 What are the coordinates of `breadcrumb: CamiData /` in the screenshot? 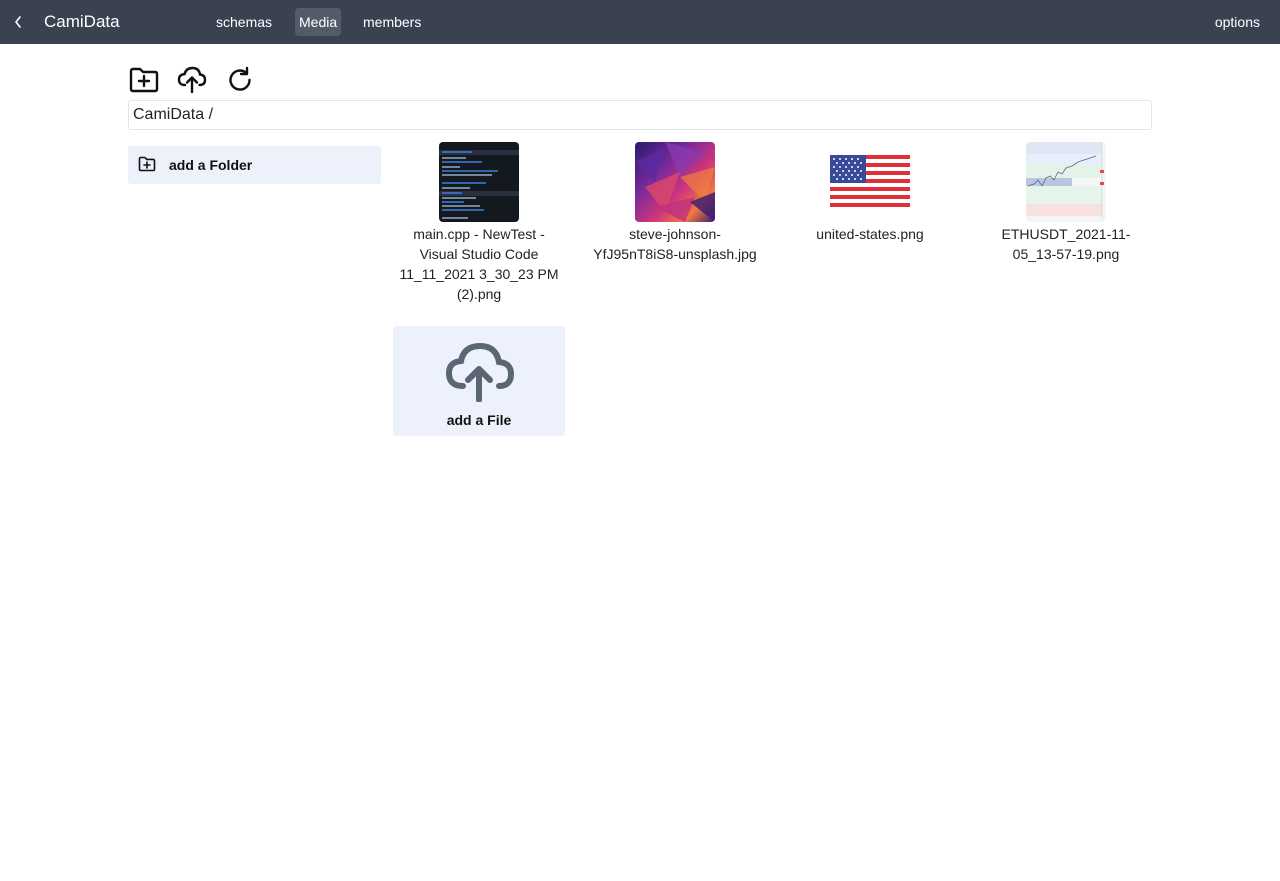 It's located at (640, 115).